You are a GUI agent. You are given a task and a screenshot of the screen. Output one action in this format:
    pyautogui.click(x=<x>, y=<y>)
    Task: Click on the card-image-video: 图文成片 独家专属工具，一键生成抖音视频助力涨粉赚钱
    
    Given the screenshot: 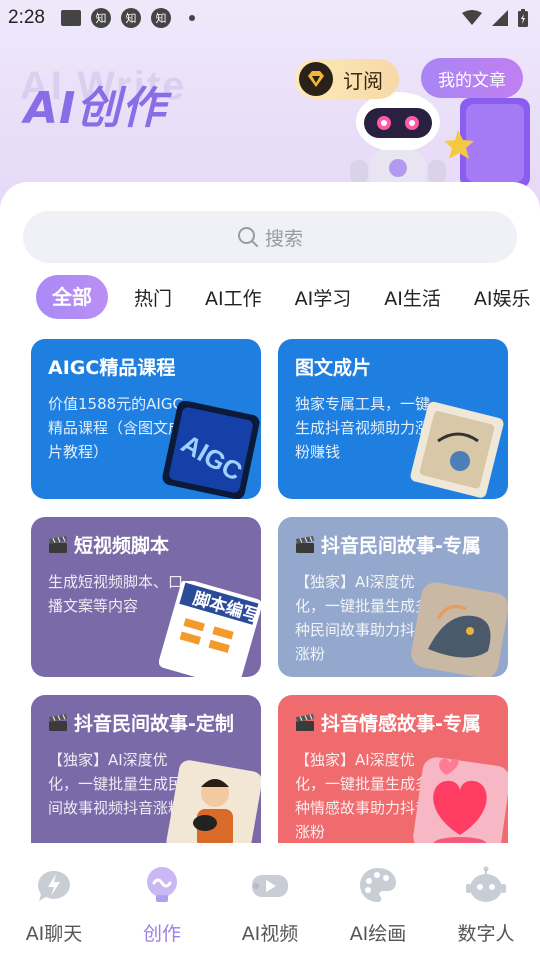 What is the action you would take?
    pyautogui.click(x=393, y=419)
    